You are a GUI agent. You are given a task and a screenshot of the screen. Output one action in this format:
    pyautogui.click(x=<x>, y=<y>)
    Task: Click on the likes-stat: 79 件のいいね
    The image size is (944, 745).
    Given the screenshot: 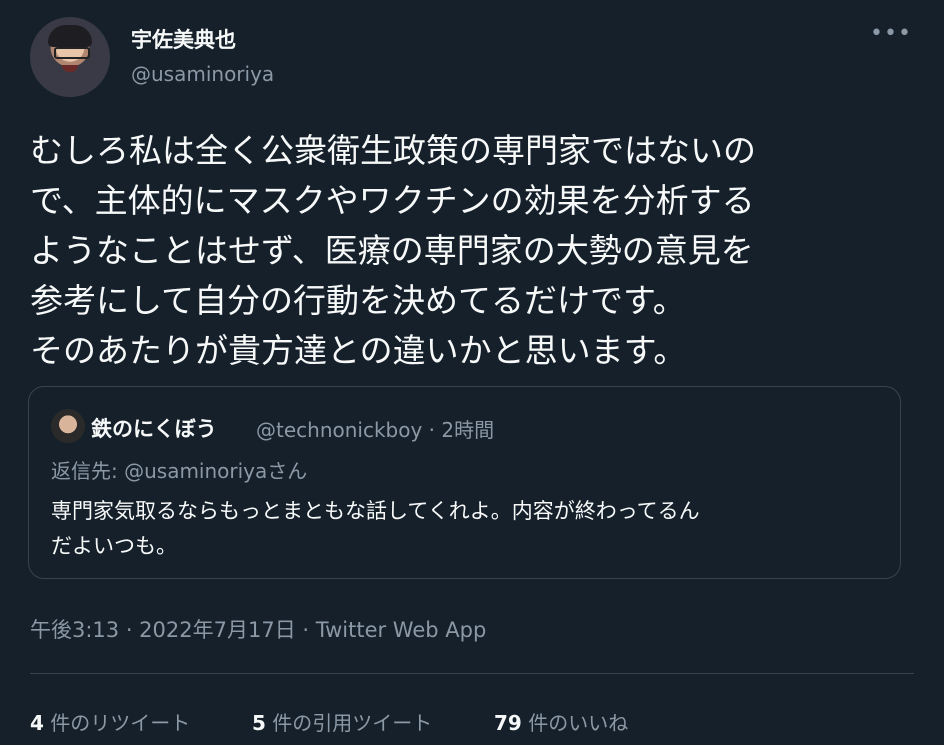 What is the action you would take?
    pyautogui.click(x=561, y=721)
    